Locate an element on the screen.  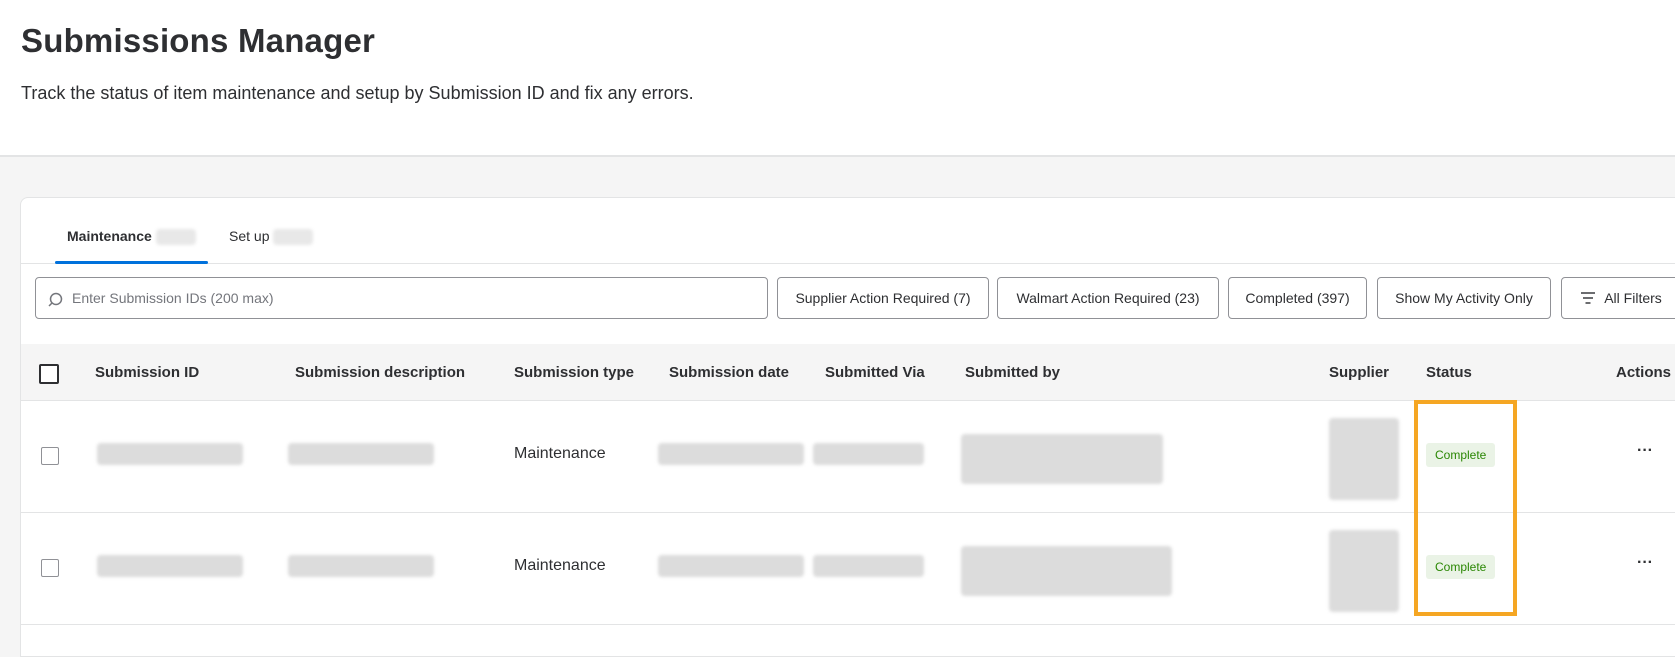
search-input is located at coordinates (412, 298).